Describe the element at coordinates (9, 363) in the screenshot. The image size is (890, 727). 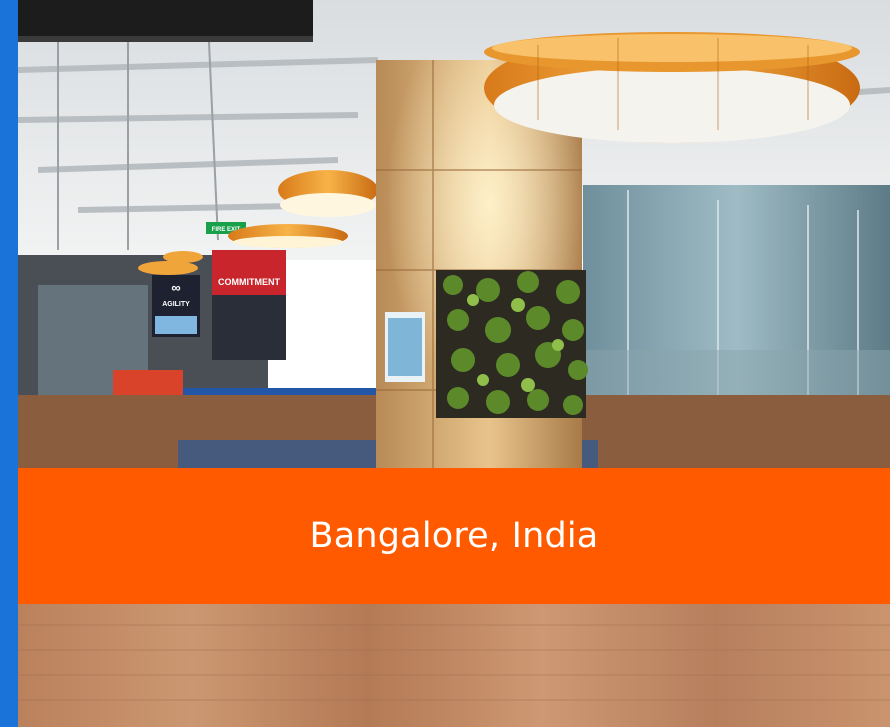
I see `left-accent-bar` at that location.